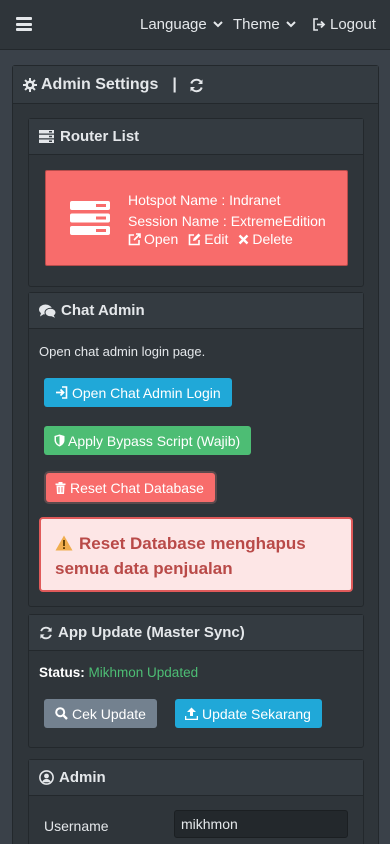 This screenshot has width=390, height=844. What do you see at coordinates (191, 713) in the screenshot?
I see `upload-icon` at bounding box center [191, 713].